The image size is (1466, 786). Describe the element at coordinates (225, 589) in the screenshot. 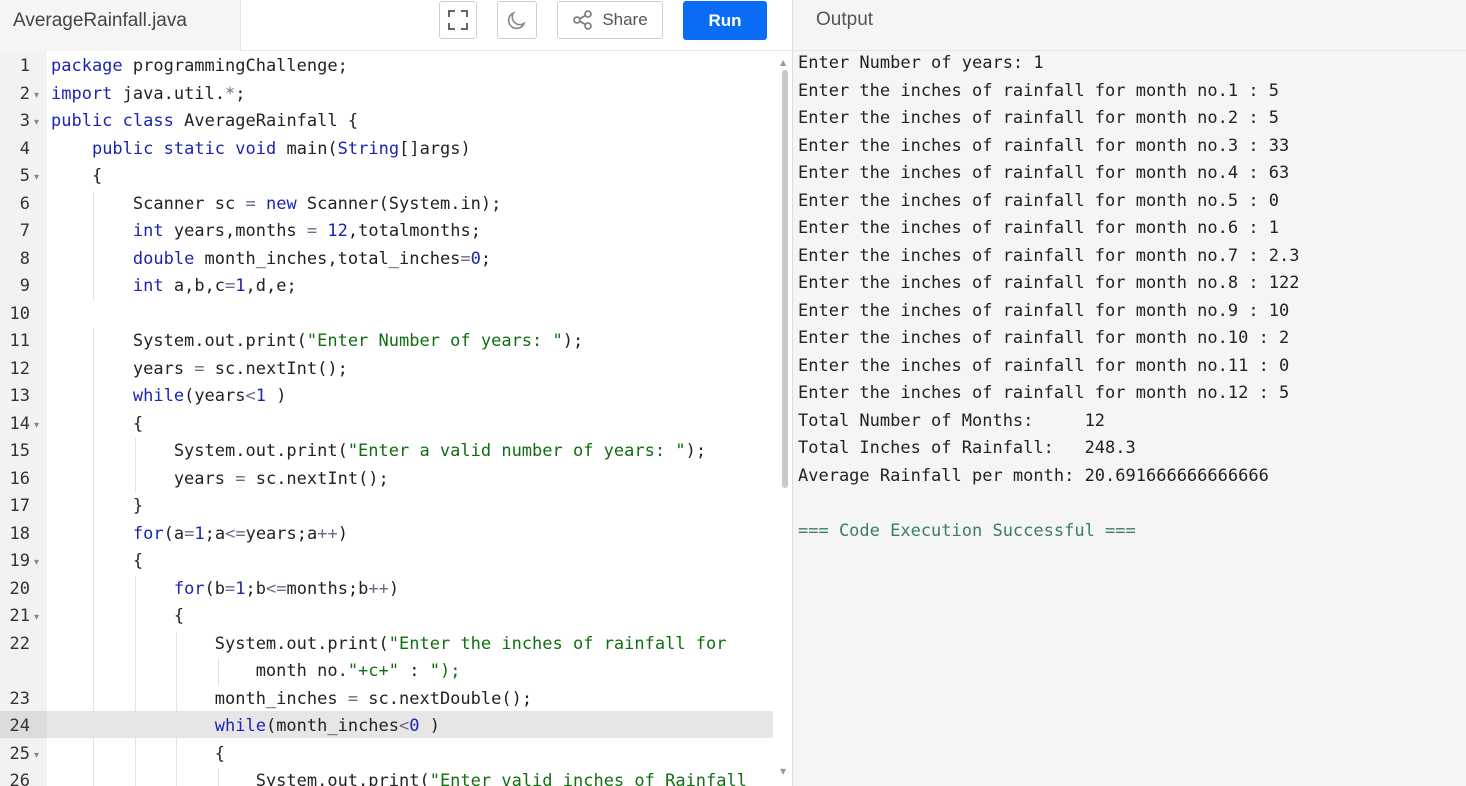

I see `code-line: for(b=1;b<=months;b++)` at that location.